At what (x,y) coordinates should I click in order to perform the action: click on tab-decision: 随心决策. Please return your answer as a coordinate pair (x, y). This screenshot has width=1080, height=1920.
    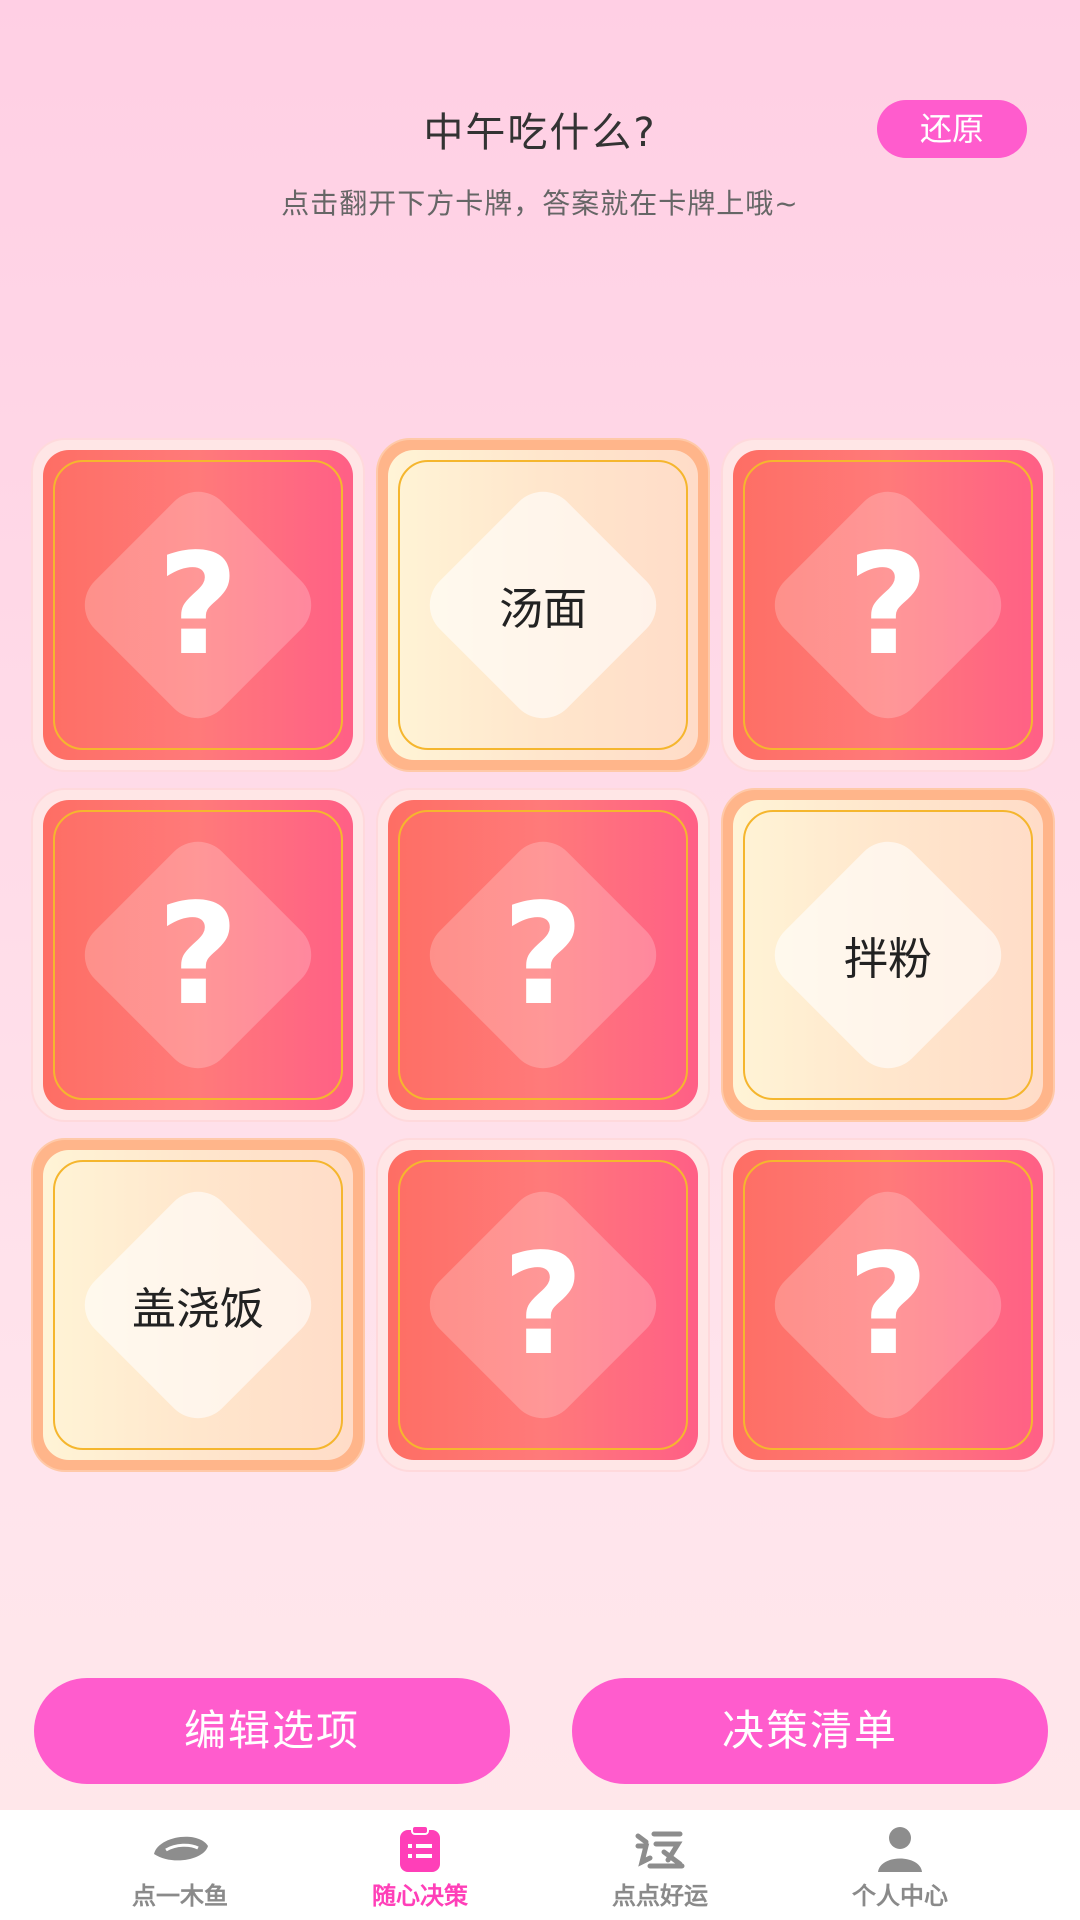
    Looking at the image, I should click on (420, 1865).